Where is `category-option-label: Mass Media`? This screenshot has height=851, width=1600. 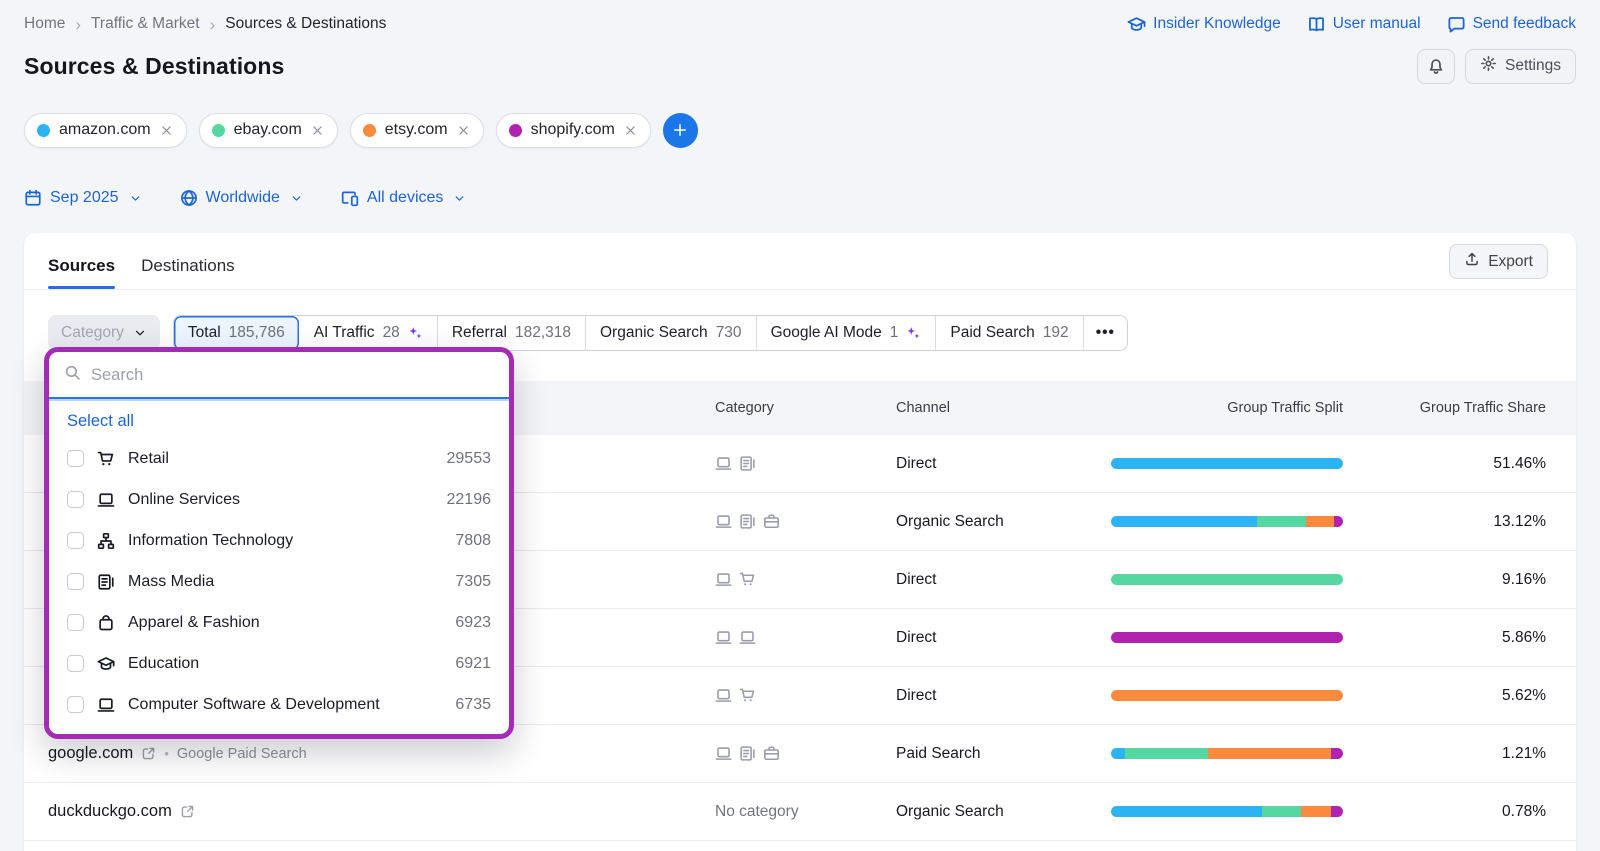
category-option-label: Mass Media is located at coordinates (171, 581).